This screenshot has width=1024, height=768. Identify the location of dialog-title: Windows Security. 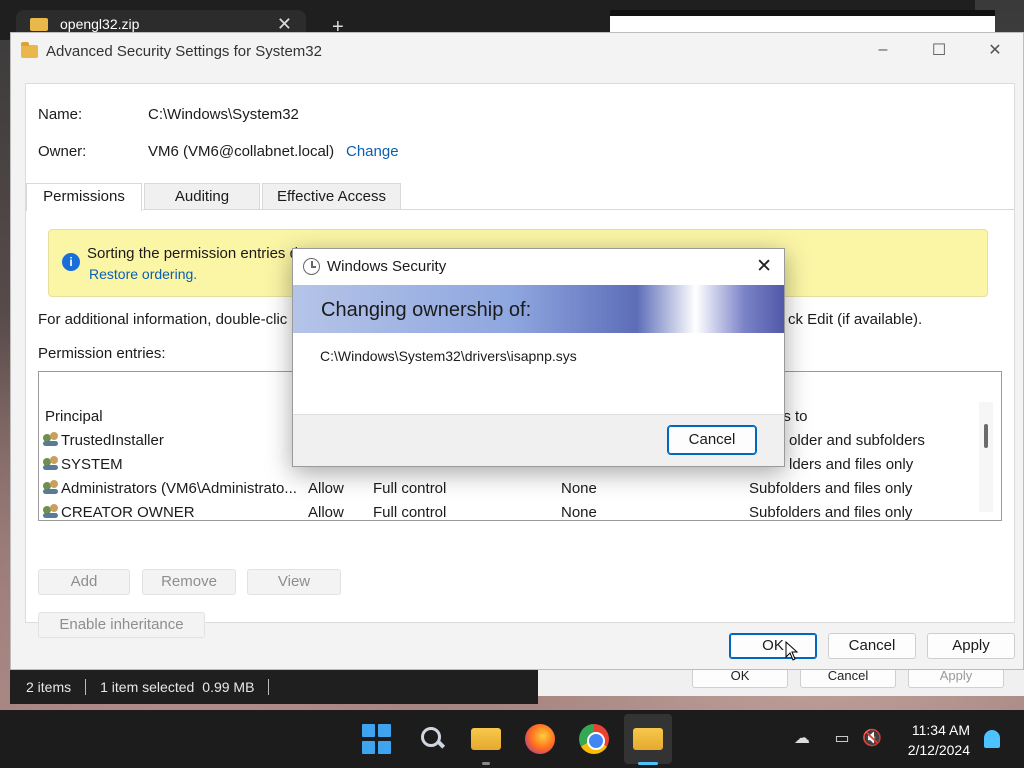
(387, 266).